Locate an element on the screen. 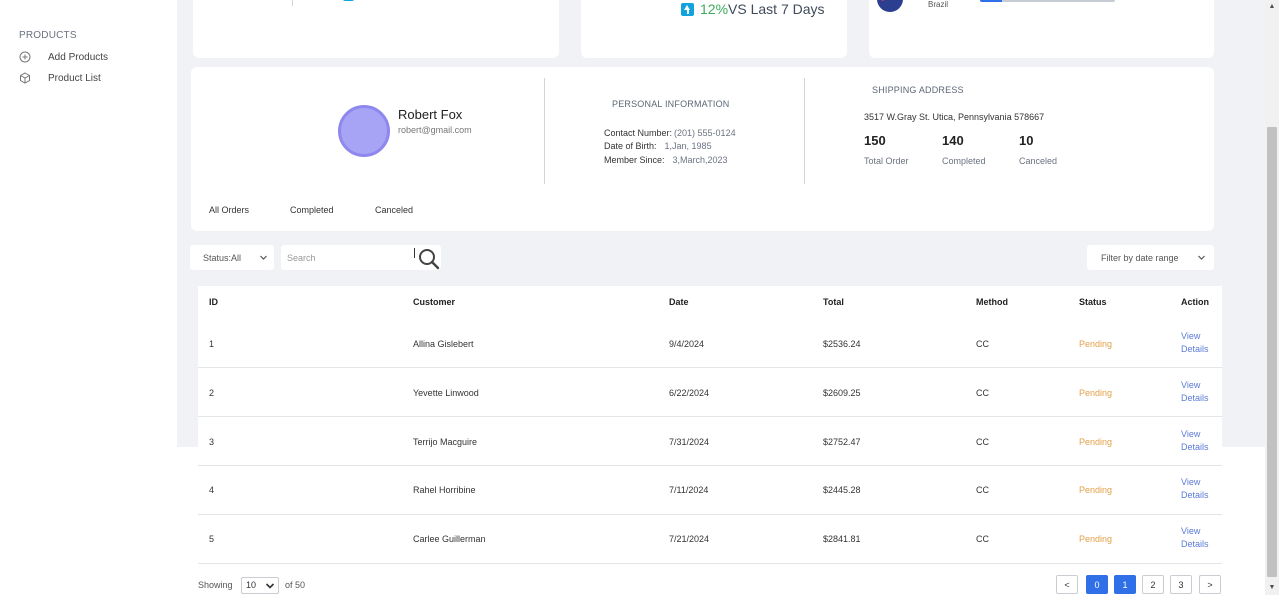  cell-date: 7/21/2024 is located at coordinates (689, 539).